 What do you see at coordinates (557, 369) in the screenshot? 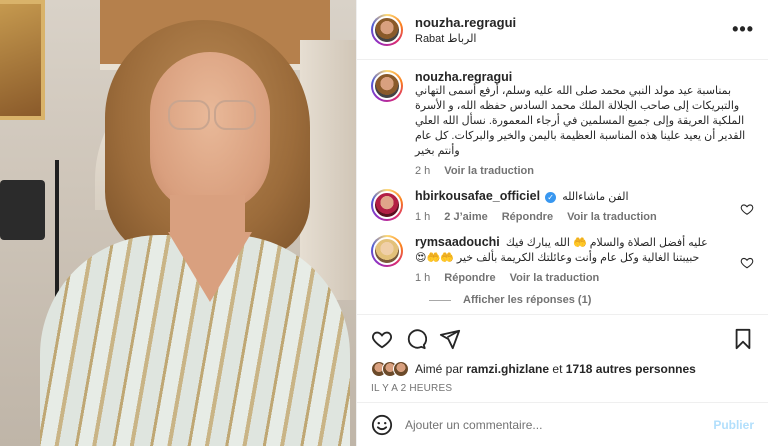
I see `likes-and: et` at bounding box center [557, 369].